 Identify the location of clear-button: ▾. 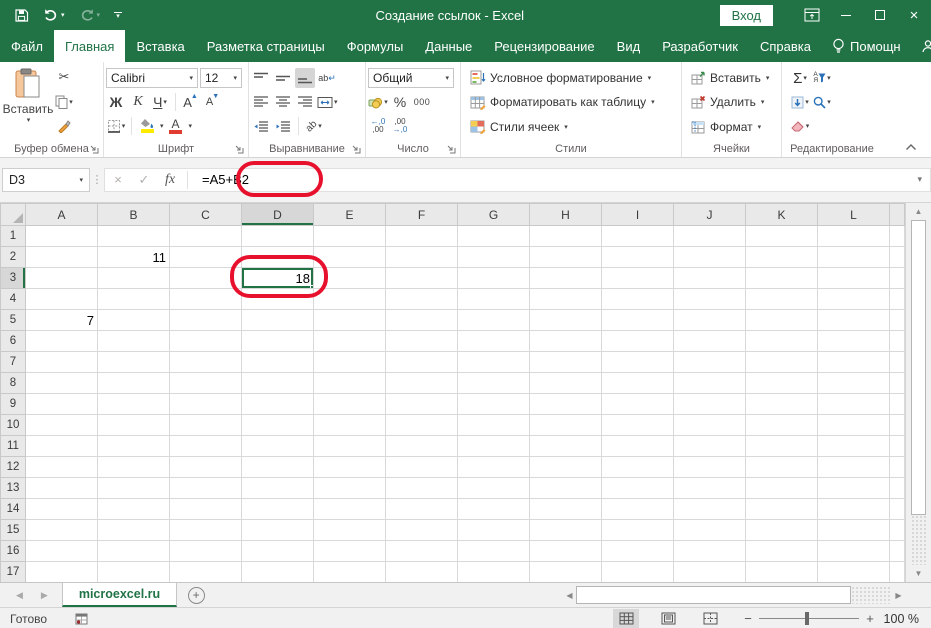
(800, 126).